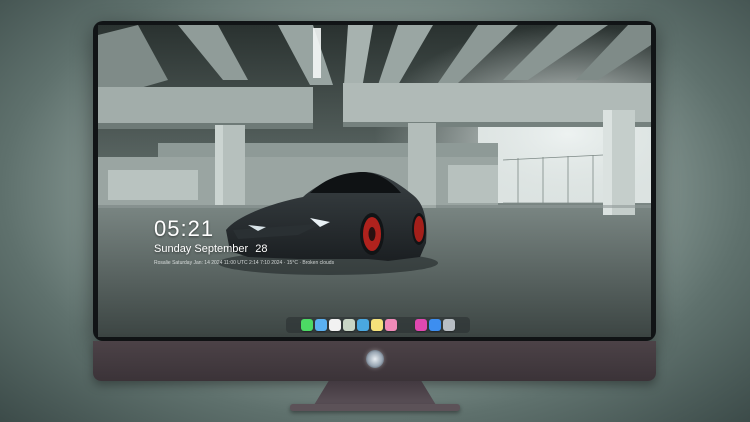  I want to click on date-month: September, so click(221, 249).